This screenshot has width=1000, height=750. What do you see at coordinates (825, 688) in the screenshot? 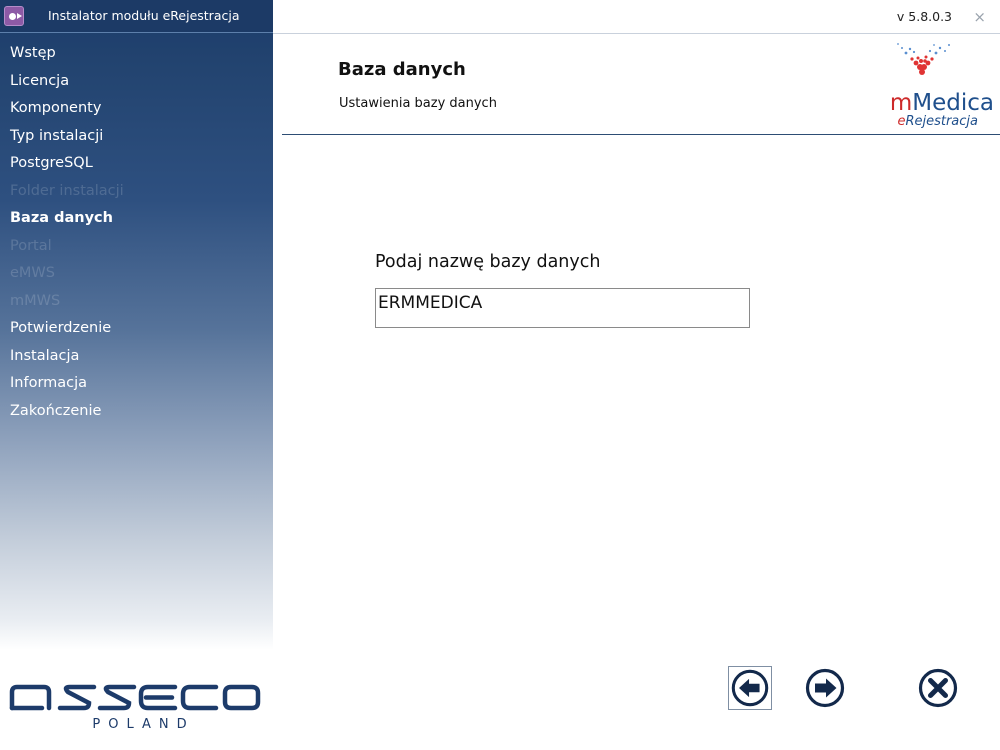
I see `next-button` at bounding box center [825, 688].